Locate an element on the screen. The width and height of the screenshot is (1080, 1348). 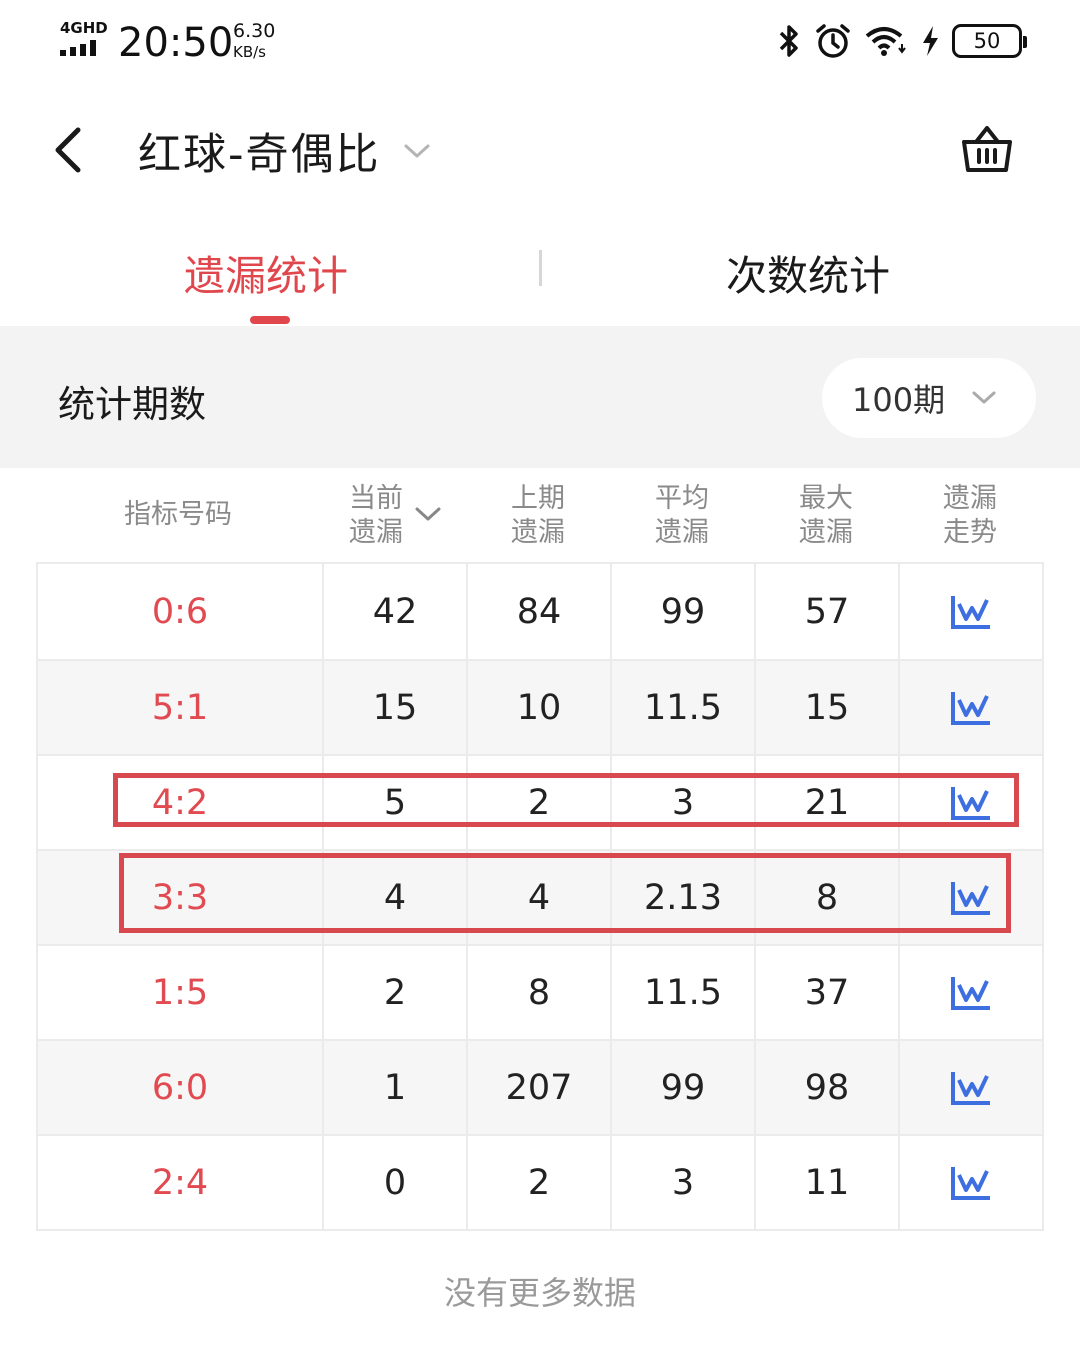
tab-count-stats: 次数统计 is located at coordinates (808, 272).